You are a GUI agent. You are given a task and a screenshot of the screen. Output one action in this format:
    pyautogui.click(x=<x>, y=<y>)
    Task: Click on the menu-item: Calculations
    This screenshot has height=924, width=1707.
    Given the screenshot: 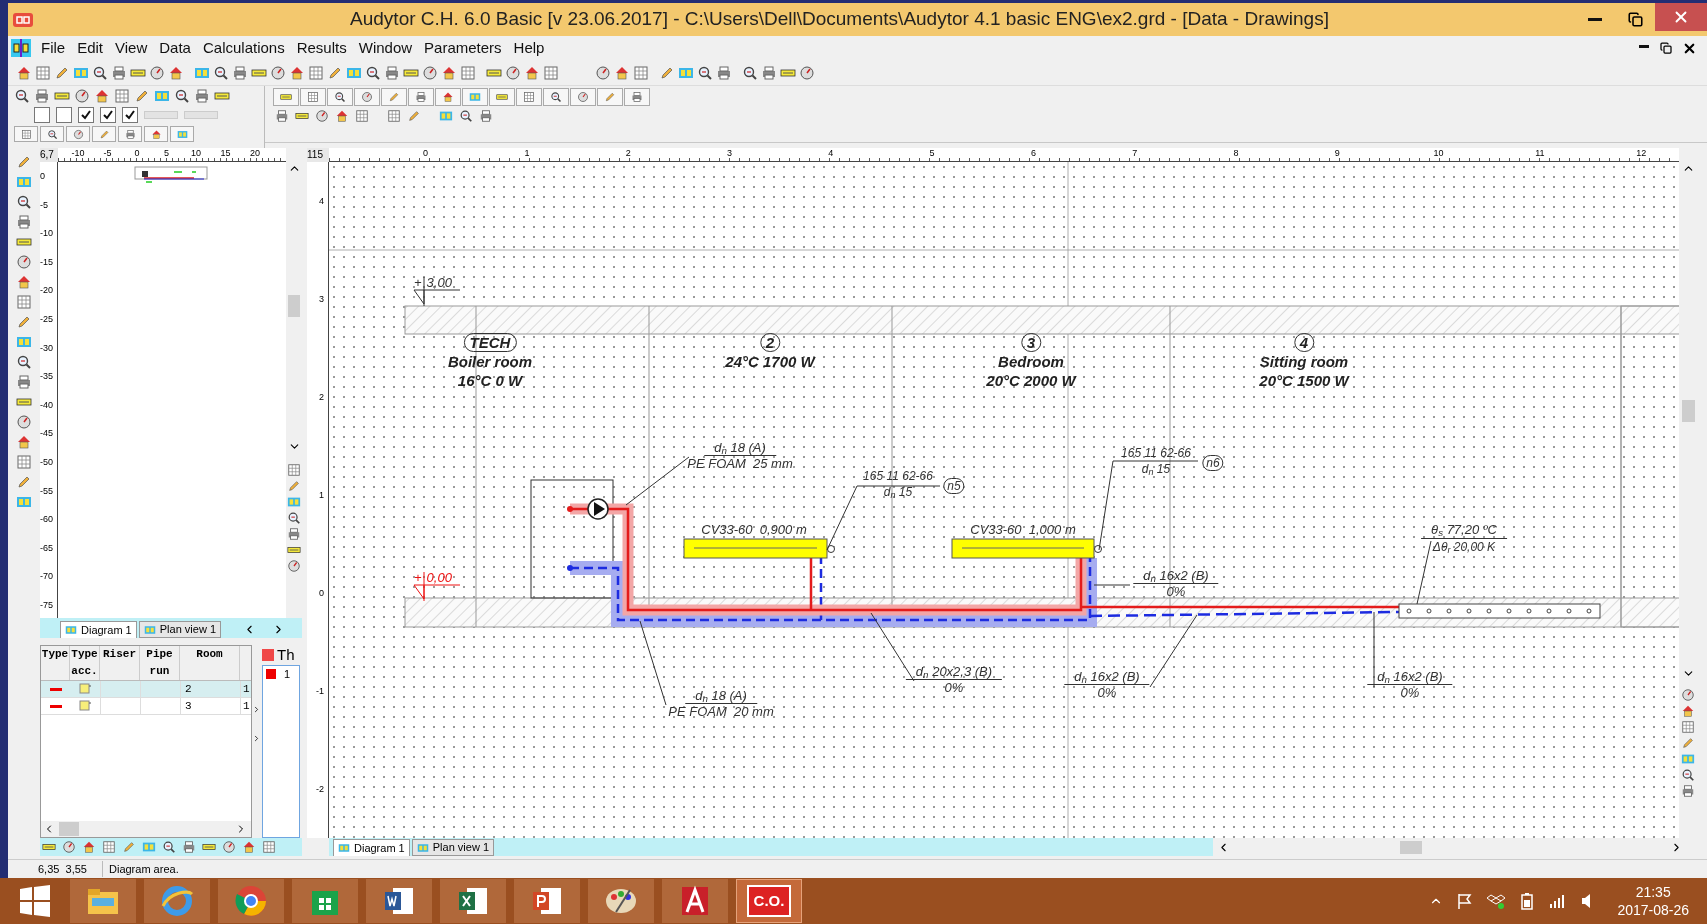 What is the action you would take?
    pyautogui.click(x=243, y=48)
    